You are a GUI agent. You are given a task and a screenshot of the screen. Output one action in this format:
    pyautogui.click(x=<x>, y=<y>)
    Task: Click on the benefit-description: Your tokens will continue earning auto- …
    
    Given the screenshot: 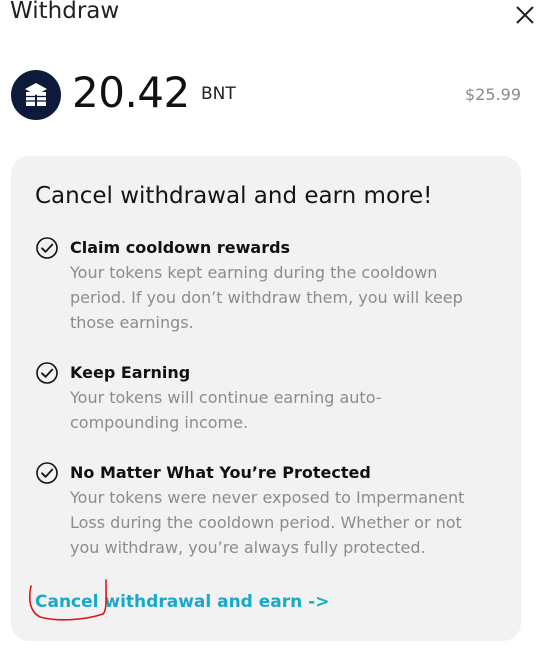 What is the action you would take?
    pyautogui.click(x=280, y=410)
    